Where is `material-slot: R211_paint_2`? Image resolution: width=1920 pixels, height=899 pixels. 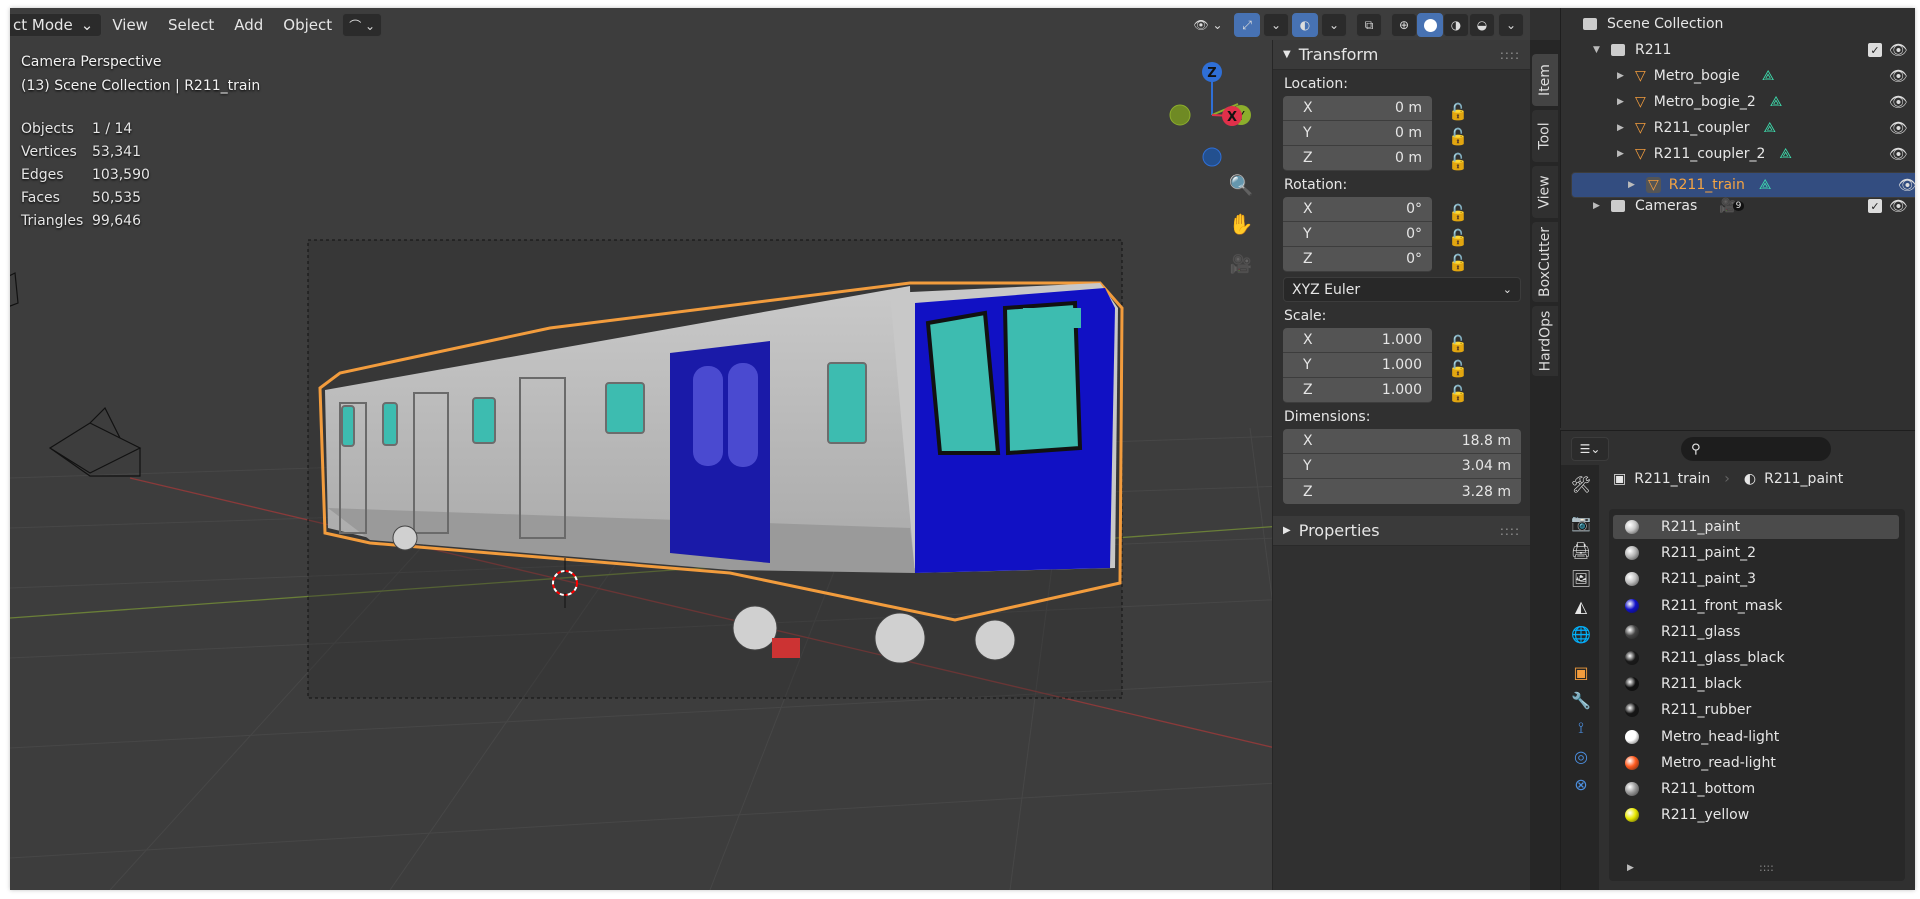 material-slot: R211_paint_2 is located at coordinates (1756, 553).